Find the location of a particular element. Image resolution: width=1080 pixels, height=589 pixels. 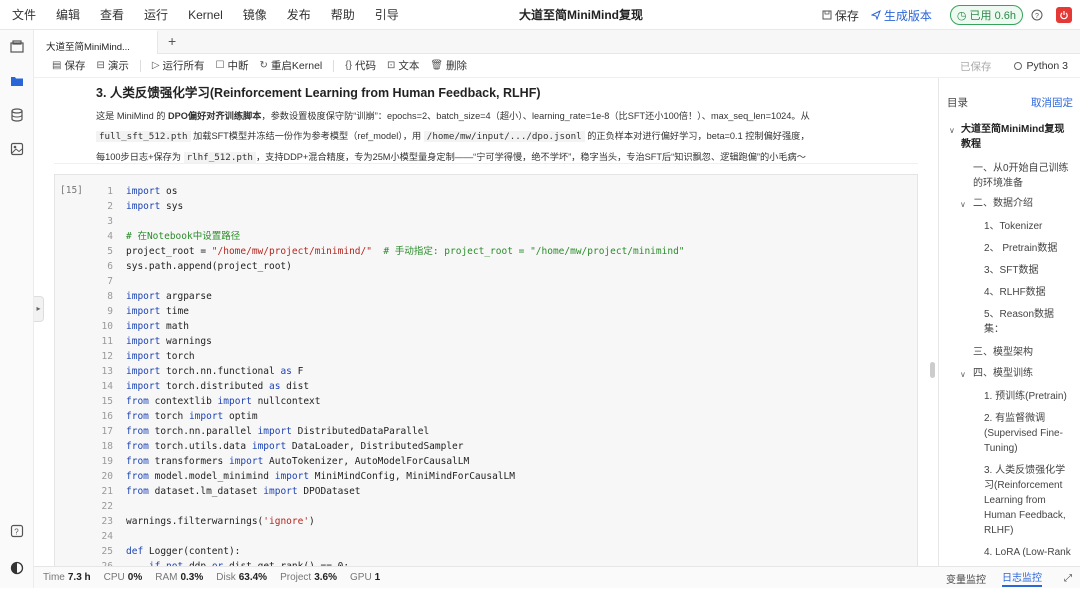

save-top-button: 保存 is located at coordinates (840, 15).